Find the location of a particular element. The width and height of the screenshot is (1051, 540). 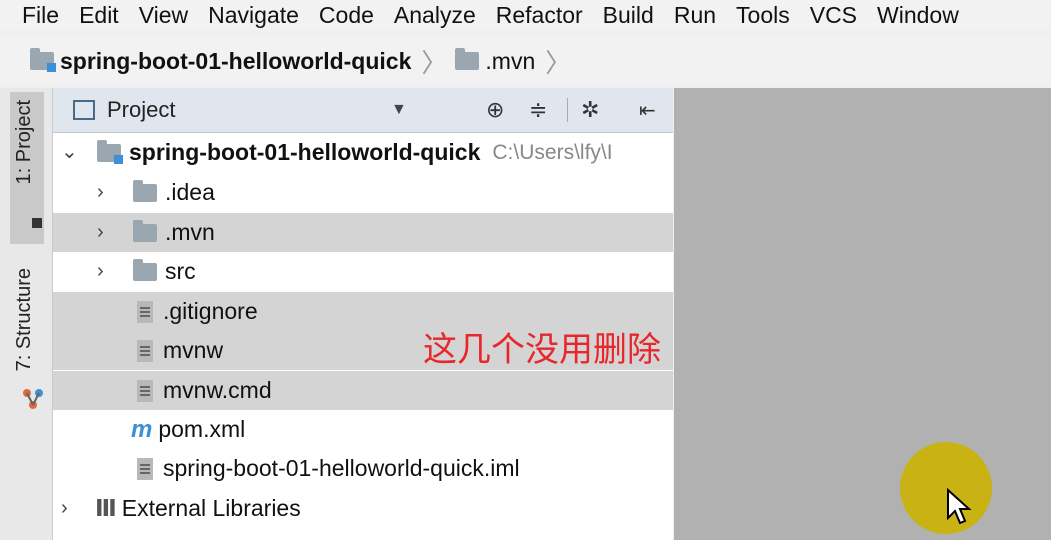

chevron-down-icon: ⌄ is located at coordinates (69, 151).